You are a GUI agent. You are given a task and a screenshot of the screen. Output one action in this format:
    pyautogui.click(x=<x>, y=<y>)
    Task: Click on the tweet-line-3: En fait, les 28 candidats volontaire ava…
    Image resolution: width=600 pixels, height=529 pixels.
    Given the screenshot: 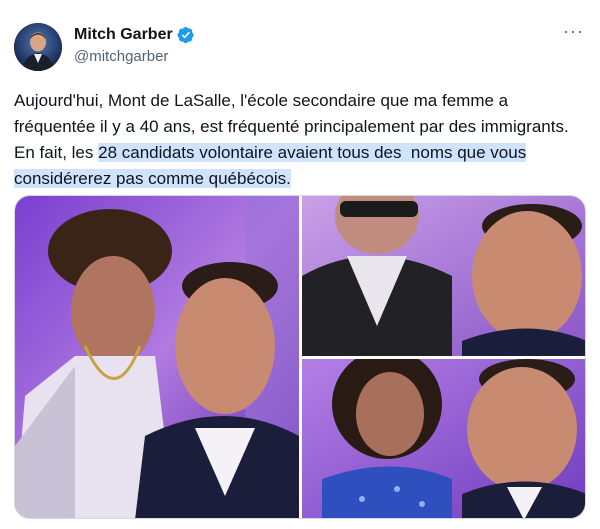 What is the action you would take?
    pyautogui.click(x=304, y=153)
    